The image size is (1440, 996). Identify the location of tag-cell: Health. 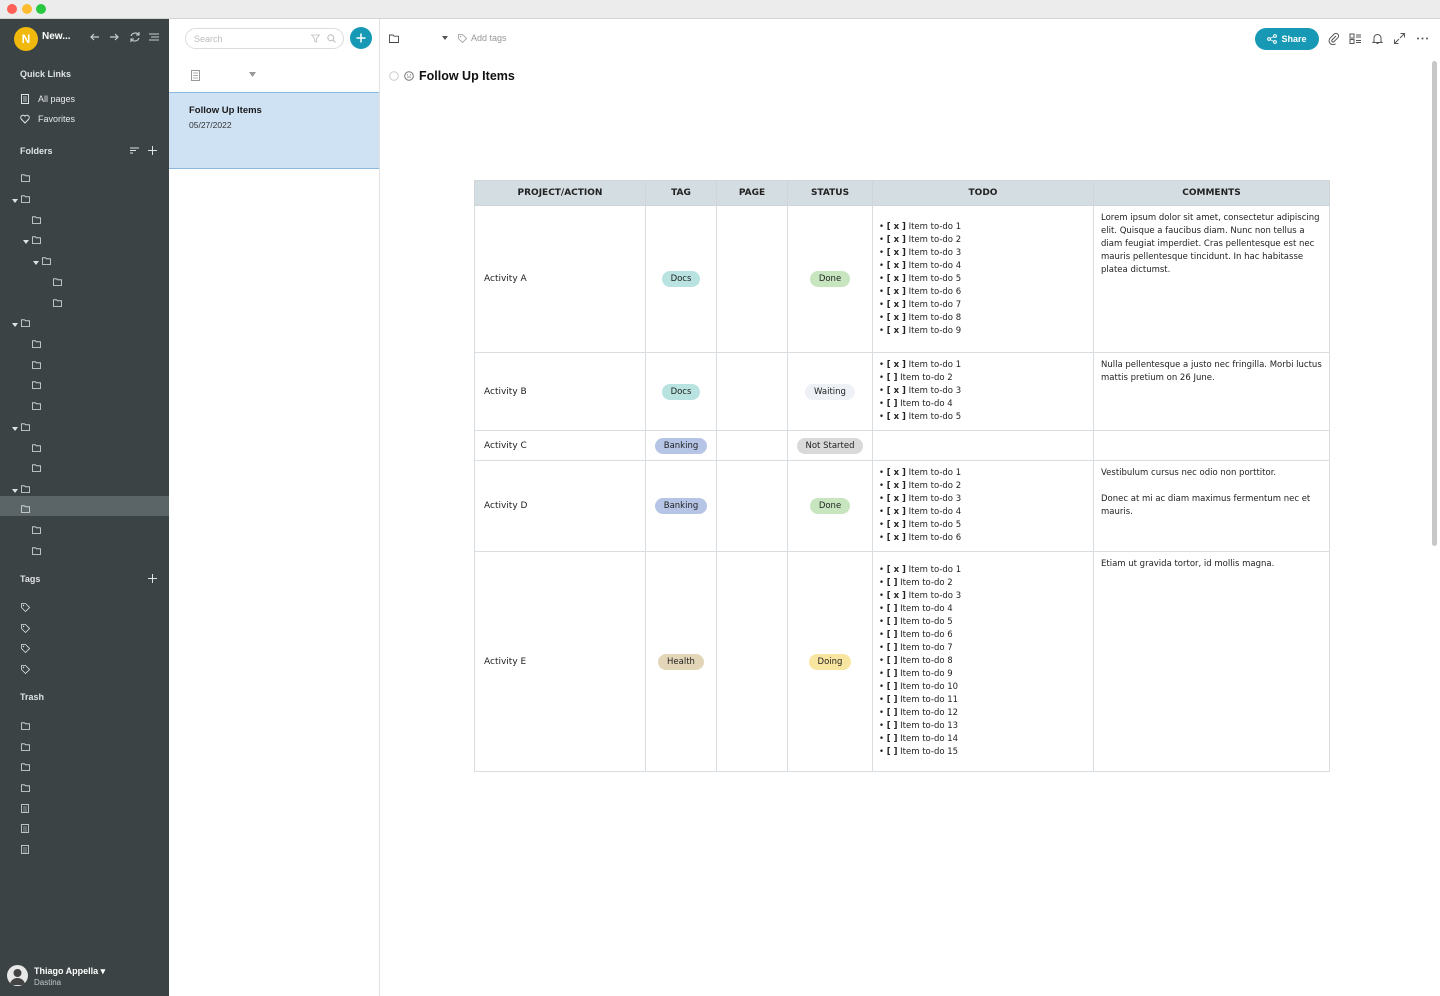
(681, 661).